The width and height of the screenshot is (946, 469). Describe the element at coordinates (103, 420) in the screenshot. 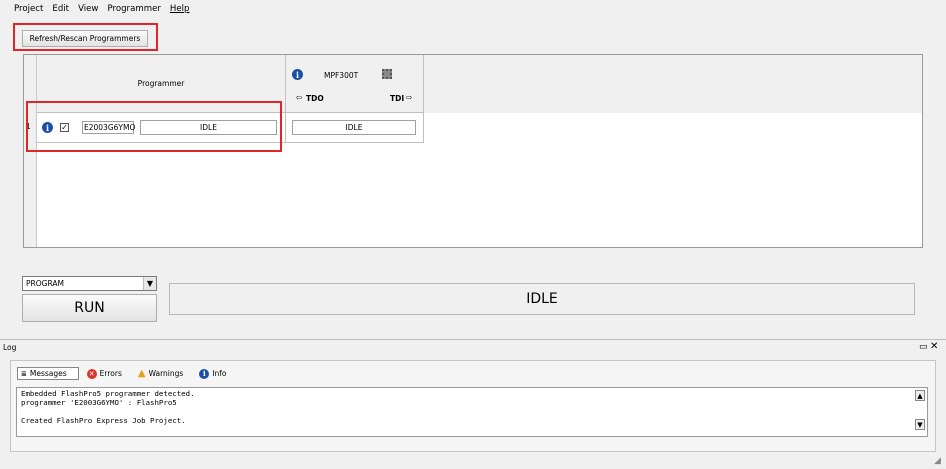

I see `log-line: Created FlashPro Express Job Project.` at that location.